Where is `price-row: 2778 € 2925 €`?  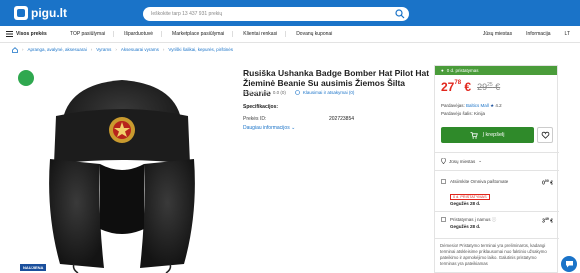 price-row: 2778 € 2925 € is located at coordinates (470, 87).